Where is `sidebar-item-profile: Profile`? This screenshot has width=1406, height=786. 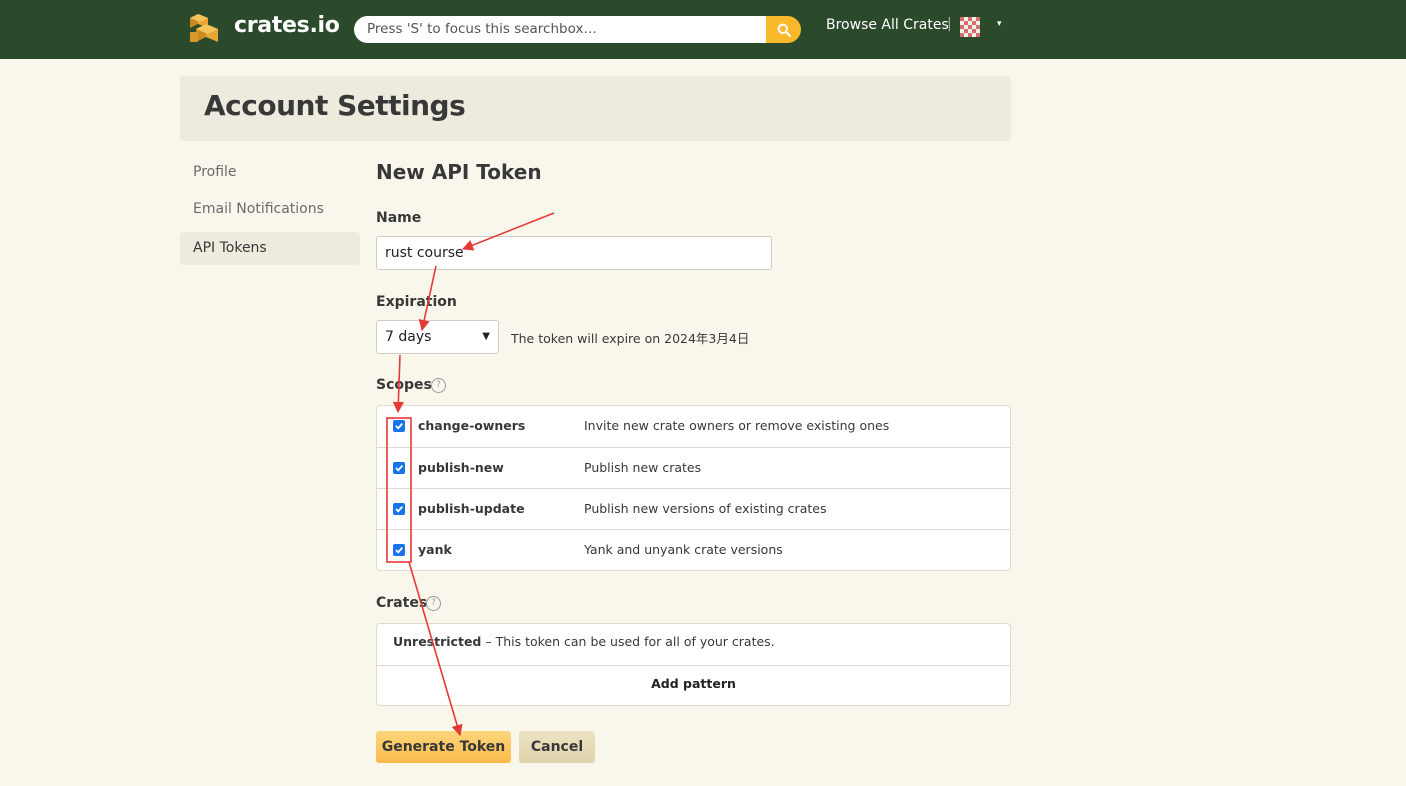 sidebar-item-profile: Profile is located at coordinates (270, 172).